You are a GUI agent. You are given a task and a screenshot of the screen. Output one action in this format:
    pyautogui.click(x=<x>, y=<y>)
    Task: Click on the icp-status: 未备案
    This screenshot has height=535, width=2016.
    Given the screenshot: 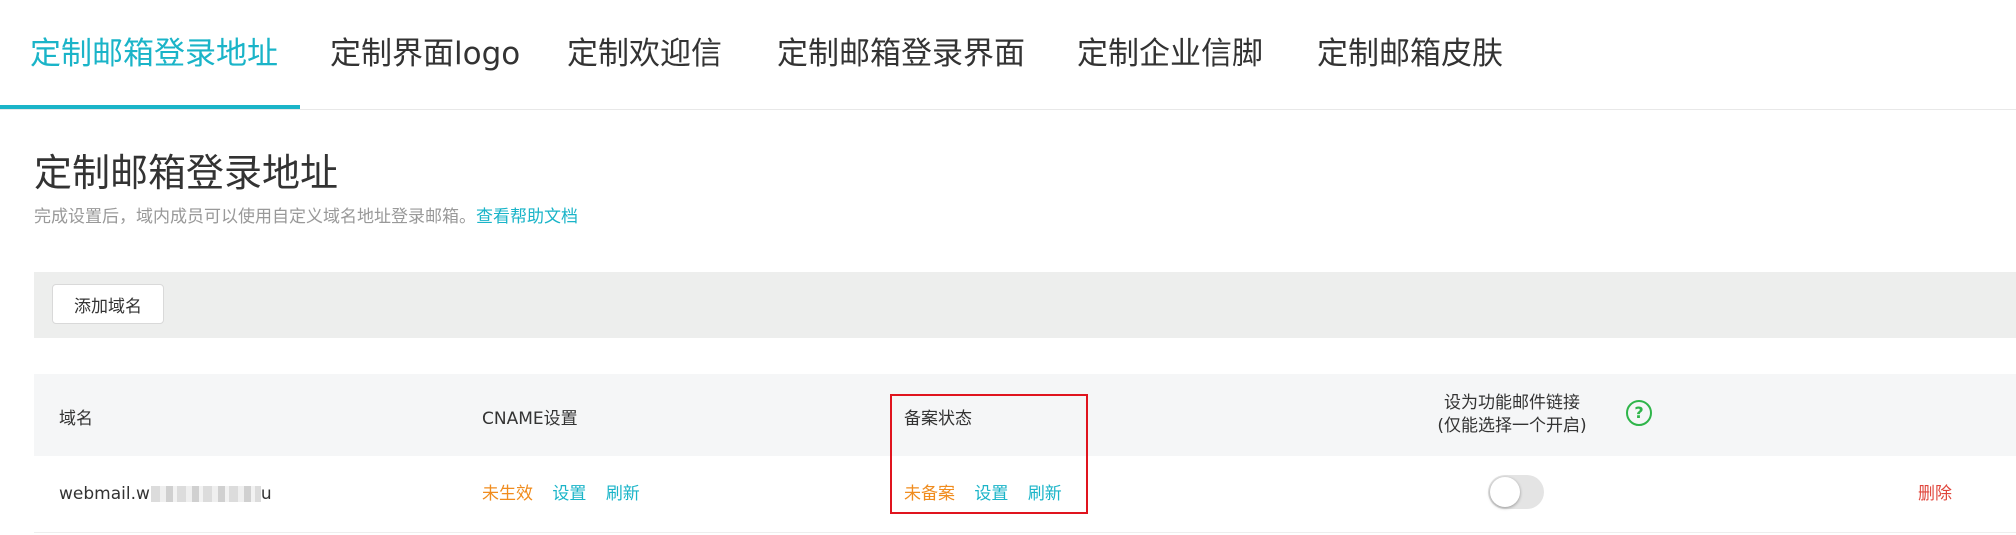 What is the action you would take?
    pyautogui.click(x=929, y=494)
    